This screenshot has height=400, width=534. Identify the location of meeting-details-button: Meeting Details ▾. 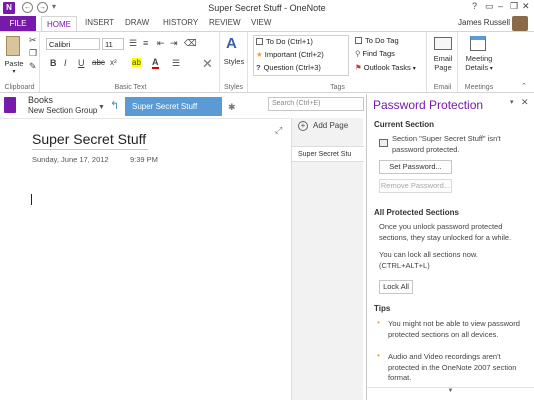
(479, 64).